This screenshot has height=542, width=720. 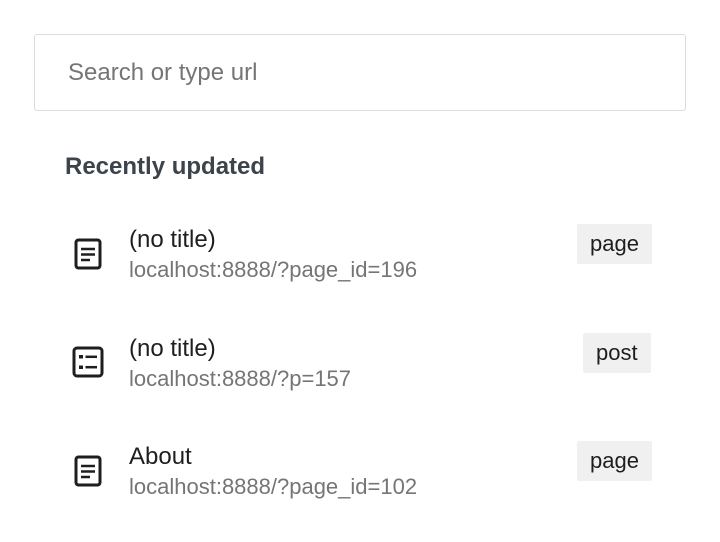 What do you see at coordinates (165, 166) in the screenshot?
I see `section-title: Recently updated` at bounding box center [165, 166].